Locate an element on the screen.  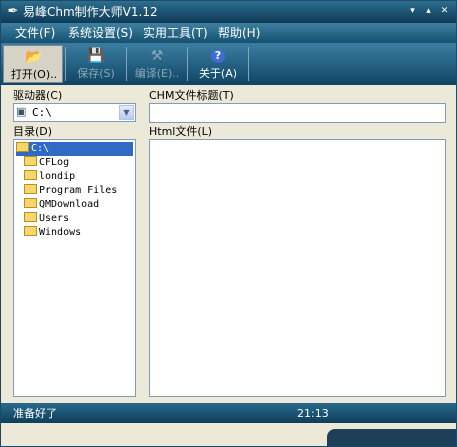
save-button: 💾 保存(S) is located at coordinates (96, 64).